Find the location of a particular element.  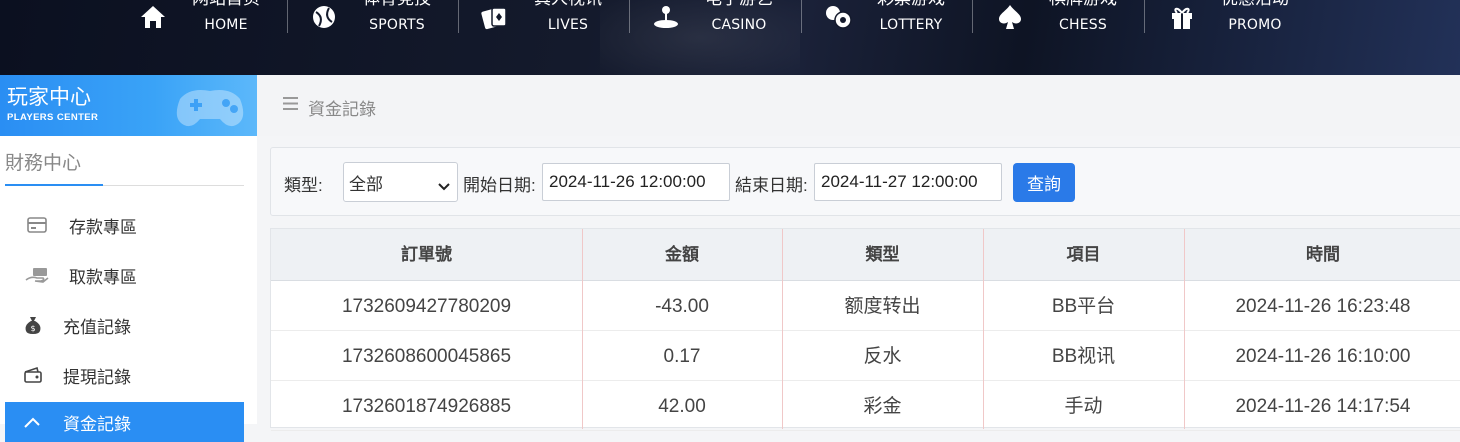

column-header-item: 項目 is located at coordinates (1083, 254).